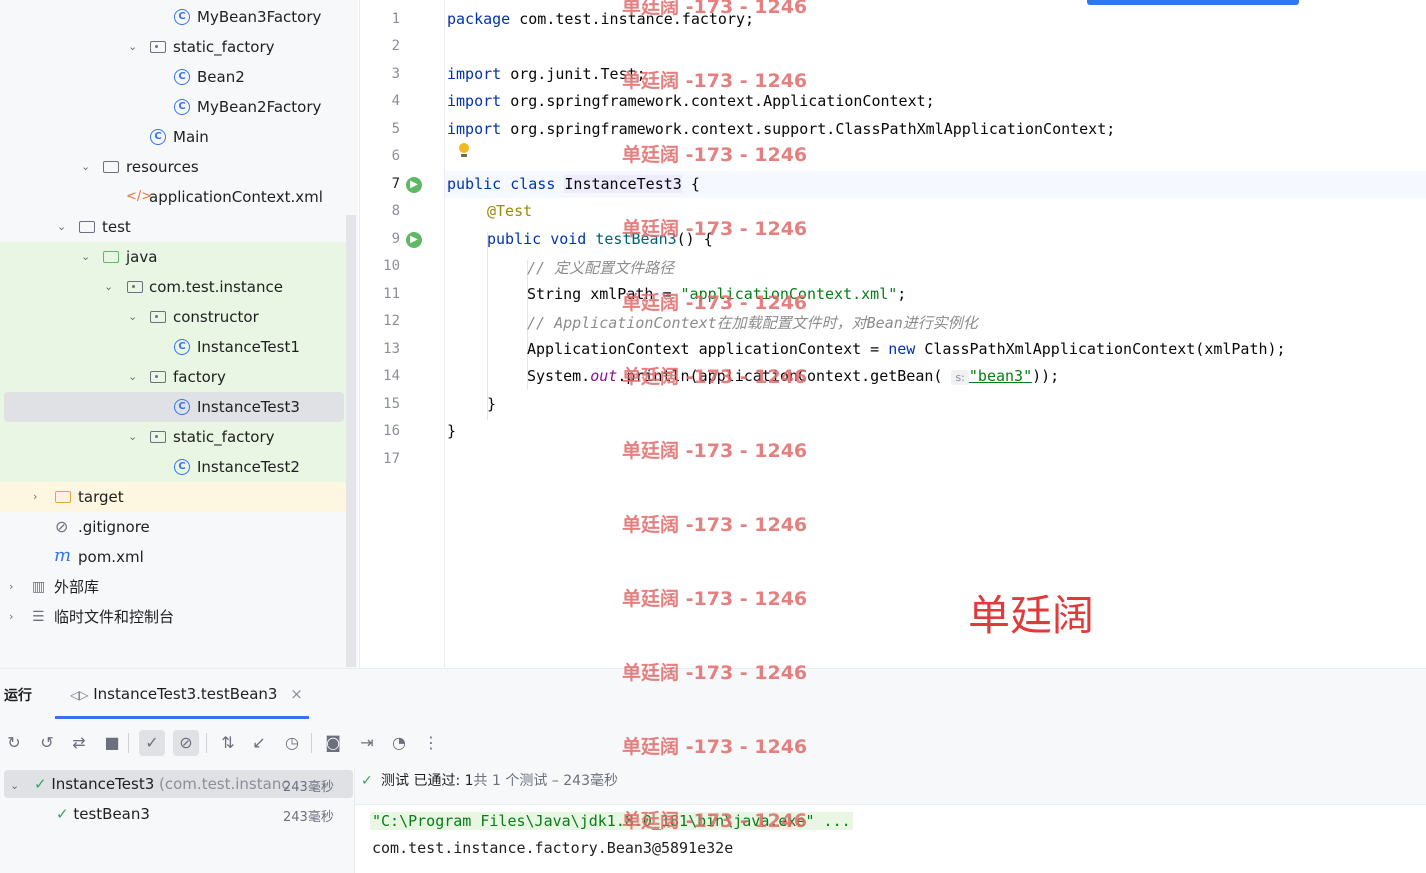 The image size is (1426, 873). Describe the element at coordinates (395, 129) in the screenshot. I see `line-number: 5` at that location.